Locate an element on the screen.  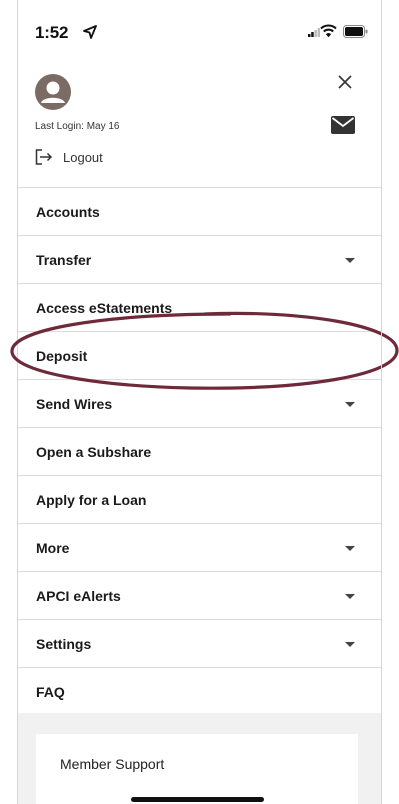
footer-area: Member Support is located at coordinates (199, 758).